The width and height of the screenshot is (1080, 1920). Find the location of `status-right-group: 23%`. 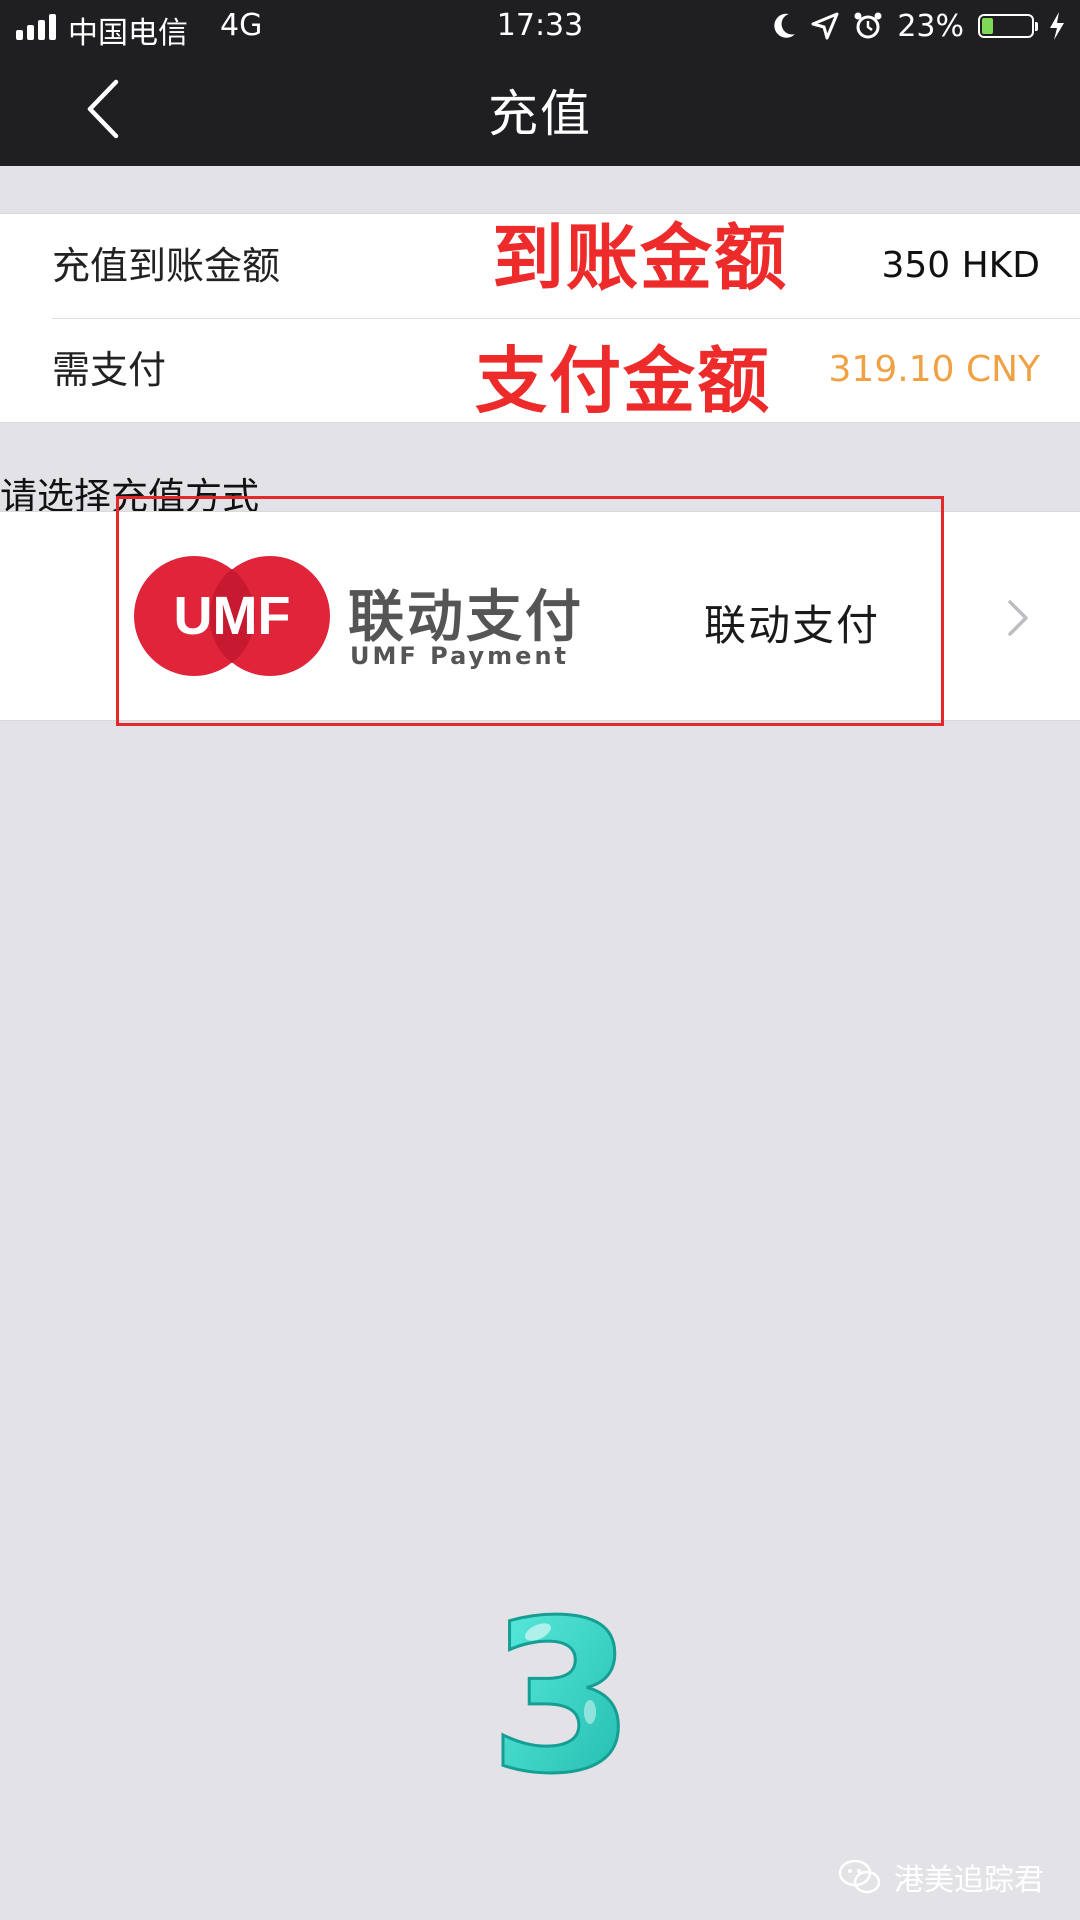

status-right-group: 23% is located at coordinates (918, 26).